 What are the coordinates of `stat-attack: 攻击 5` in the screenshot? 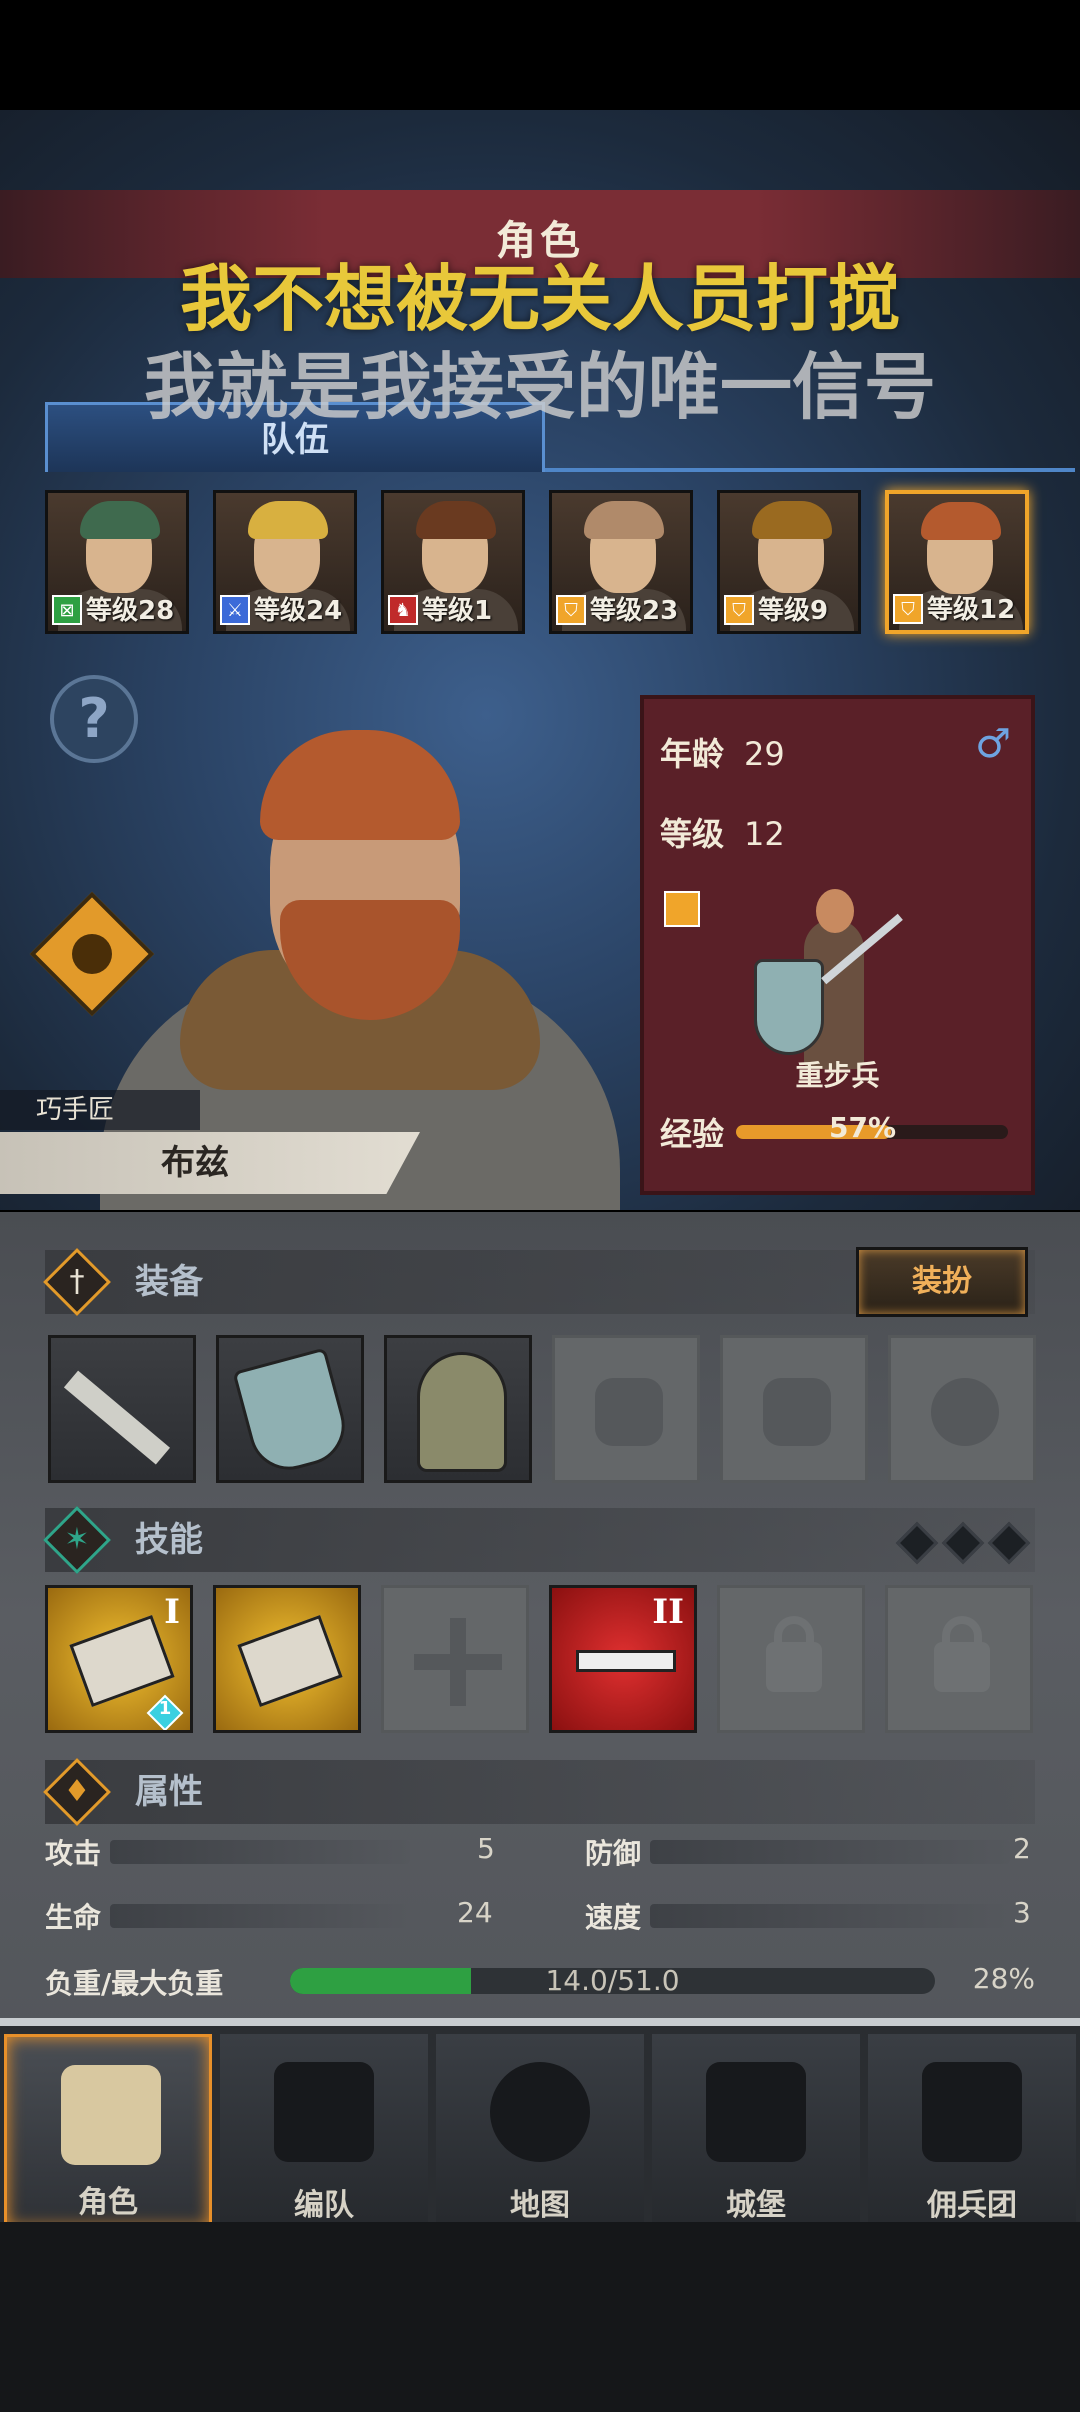 It's located at (270, 1851).